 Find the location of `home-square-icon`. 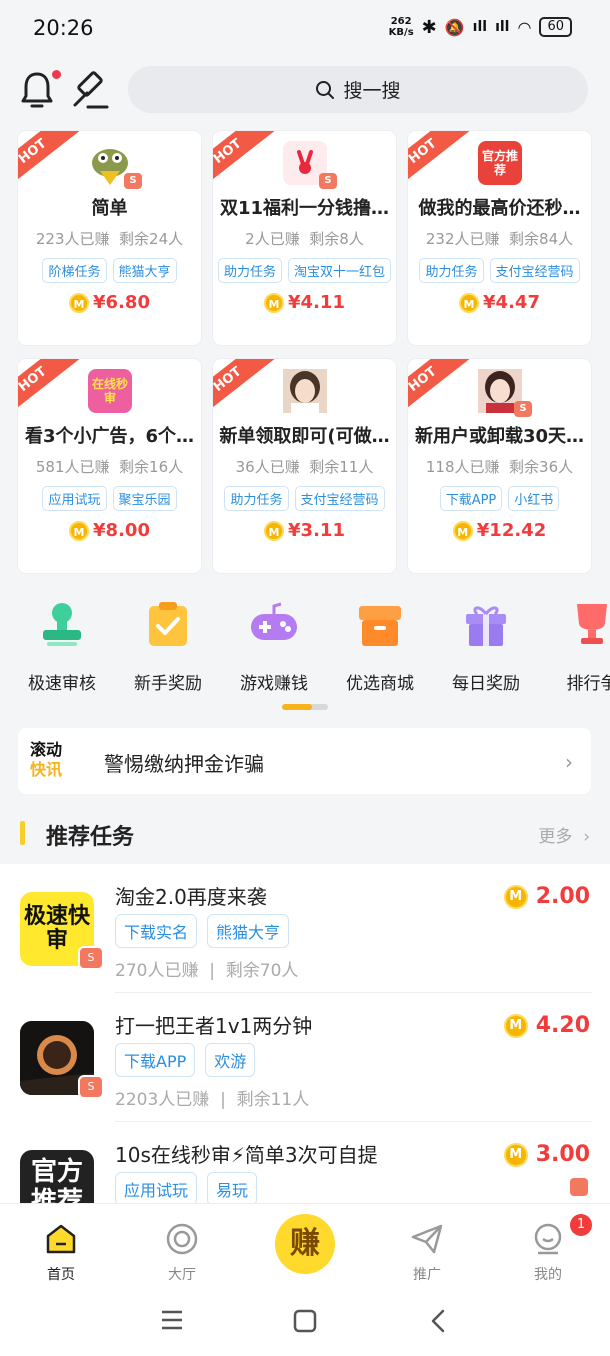

home-square-icon is located at coordinates (305, 1321).